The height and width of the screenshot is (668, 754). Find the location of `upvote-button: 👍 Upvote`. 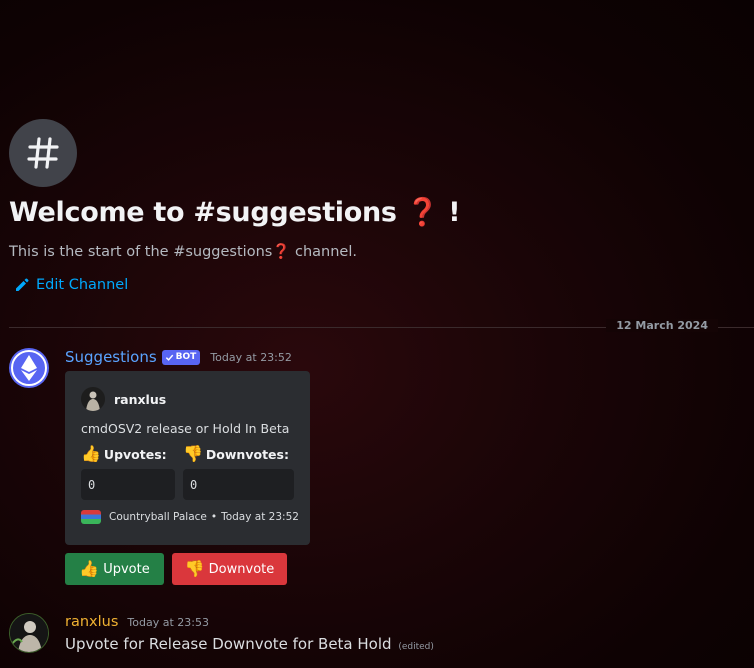

upvote-button: 👍 Upvote is located at coordinates (114, 569).